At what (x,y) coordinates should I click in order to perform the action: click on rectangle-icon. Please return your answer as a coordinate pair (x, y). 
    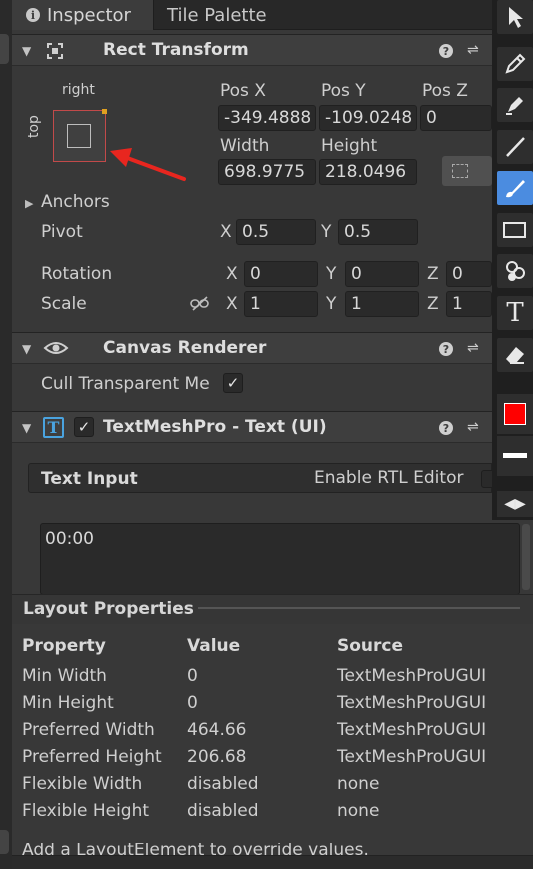
    Looking at the image, I should click on (515, 230).